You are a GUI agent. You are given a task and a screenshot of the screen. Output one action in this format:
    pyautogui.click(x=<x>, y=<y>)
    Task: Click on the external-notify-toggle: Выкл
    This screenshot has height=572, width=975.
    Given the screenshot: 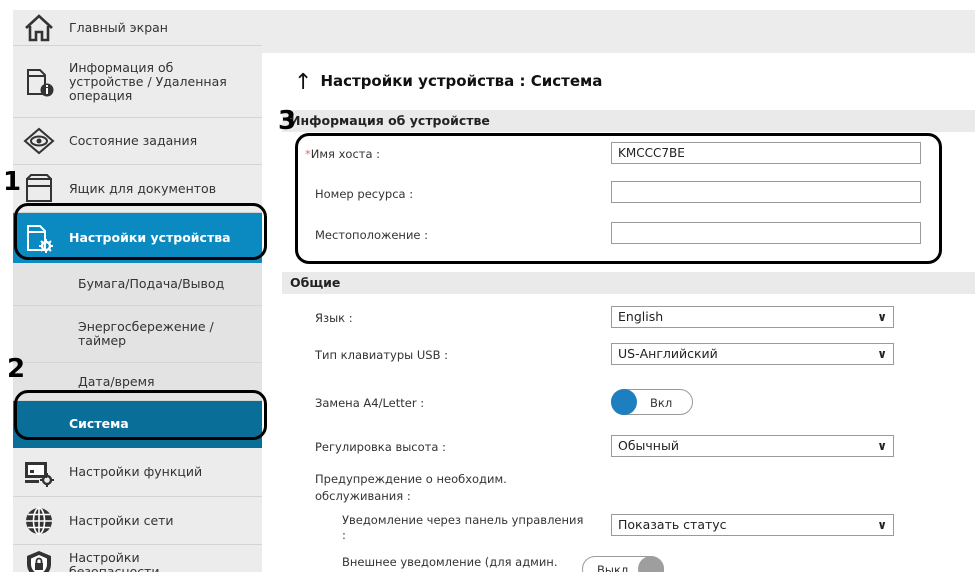 What is the action you would take?
    pyautogui.click(x=623, y=564)
    